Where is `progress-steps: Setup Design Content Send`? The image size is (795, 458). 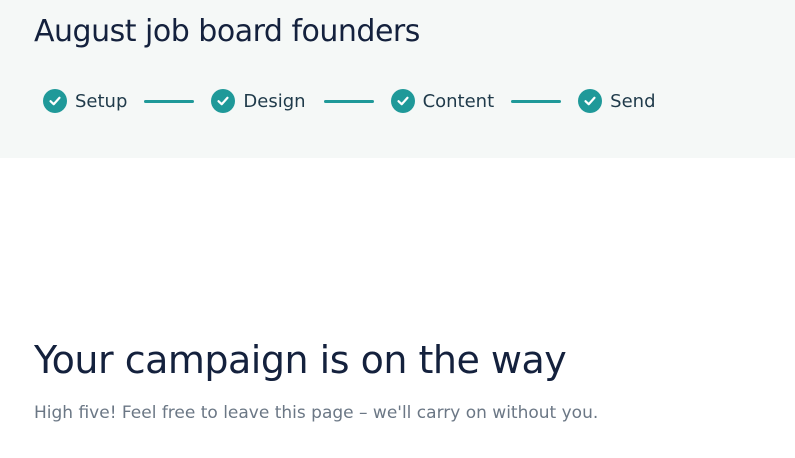
progress-steps: Setup Design Content Send is located at coordinates (349, 101).